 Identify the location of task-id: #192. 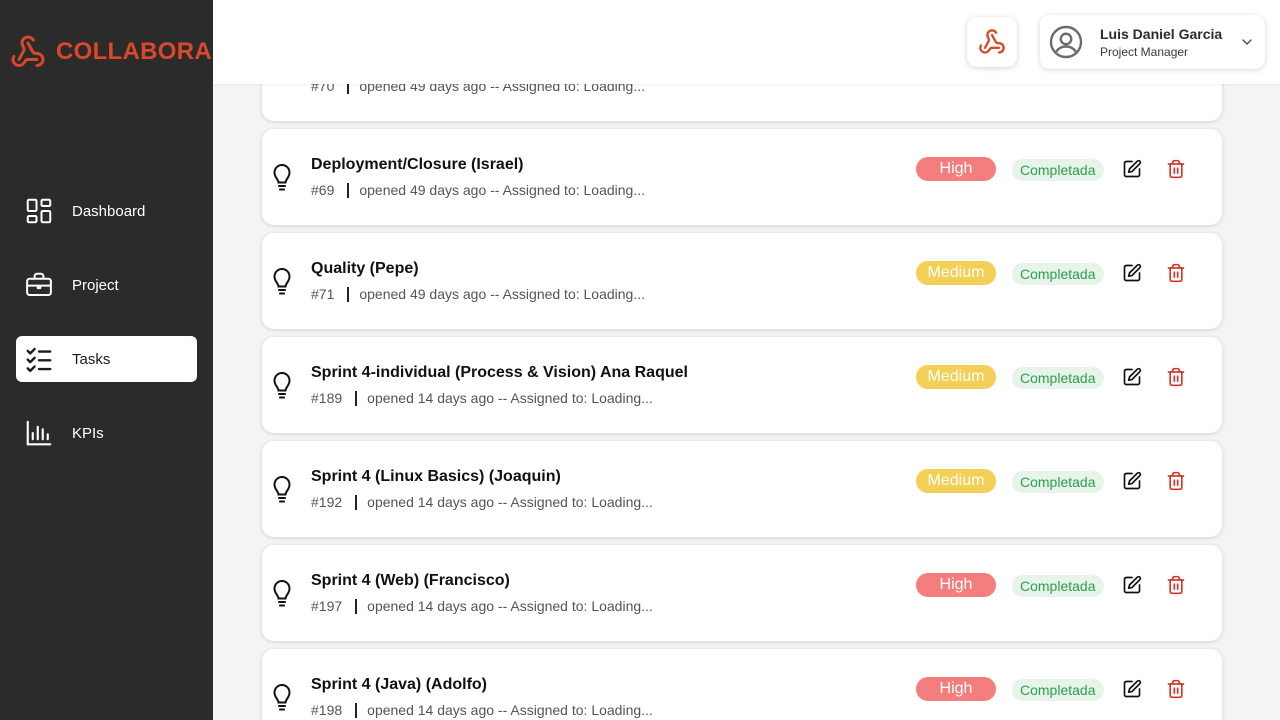
(327, 502).